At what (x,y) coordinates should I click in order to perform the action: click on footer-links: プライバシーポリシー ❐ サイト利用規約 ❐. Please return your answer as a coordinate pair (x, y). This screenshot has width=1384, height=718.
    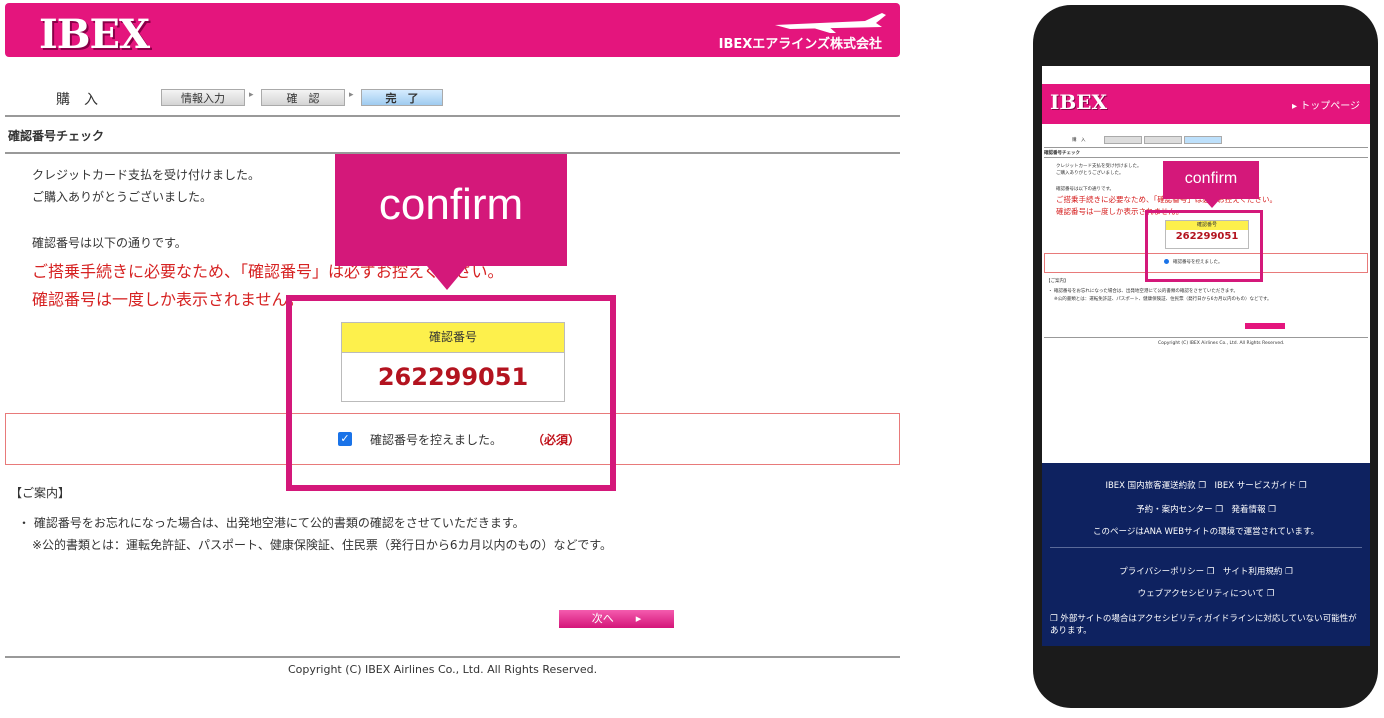
    Looking at the image, I should click on (1206, 571).